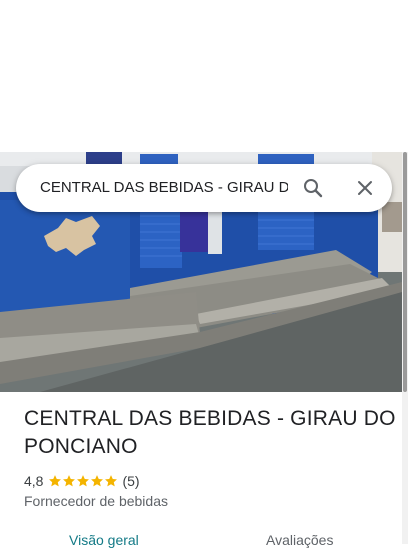 The image size is (408, 552). What do you see at coordinates (313, 188) in the screenshot?
I see `search-icon` at bounding box center [313, 188].